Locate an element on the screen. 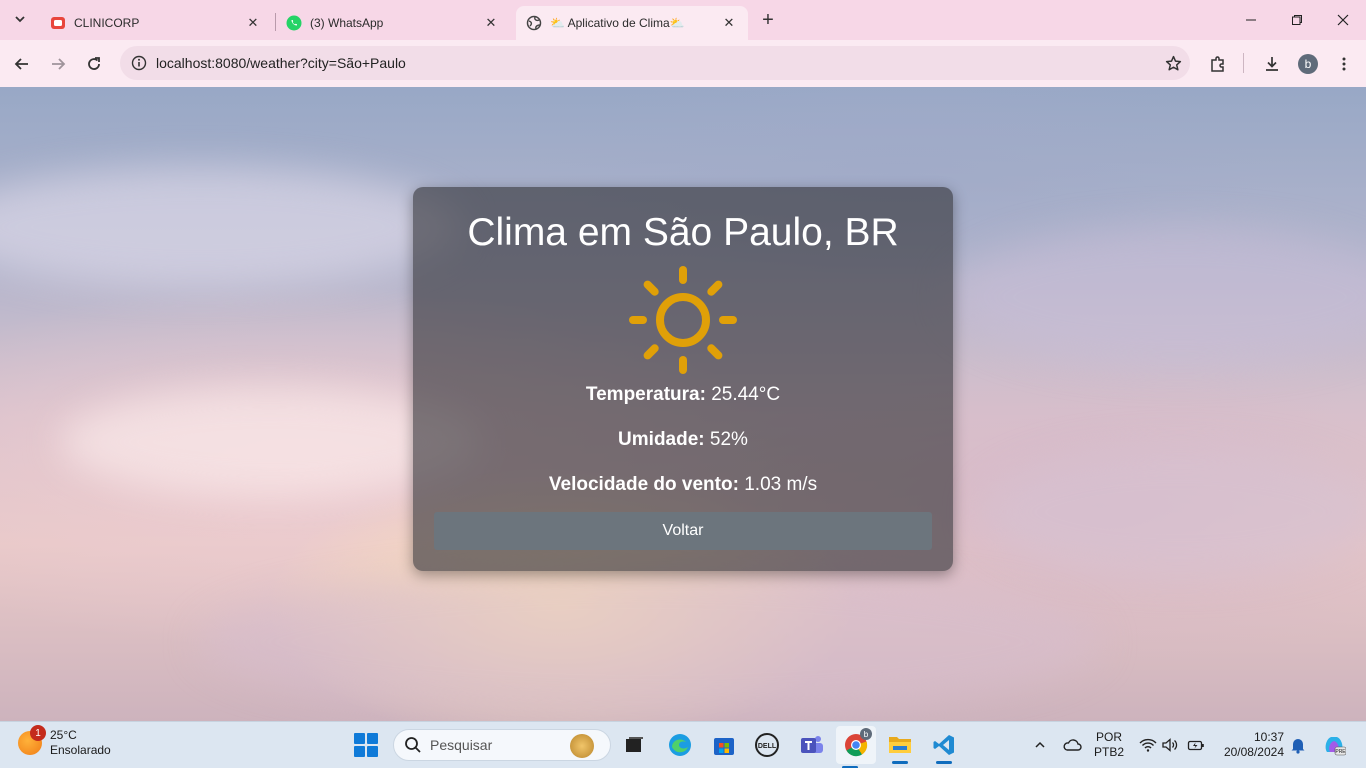 Image resolution: width=1366 pixels, height=768 pixels. search-icon is located at coordinates (413, 745).